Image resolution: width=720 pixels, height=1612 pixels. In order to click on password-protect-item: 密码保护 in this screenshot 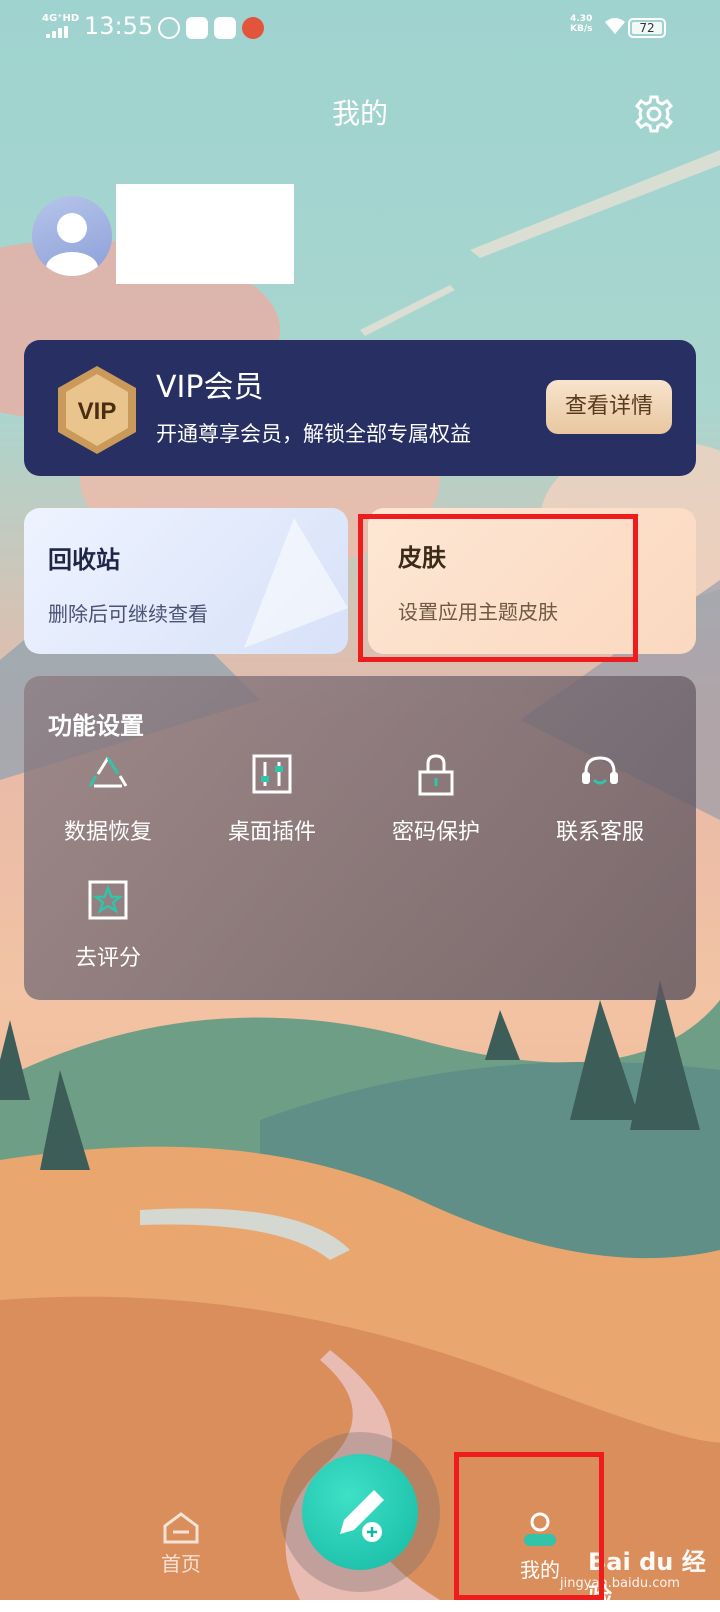, I will do `click(436, 799)`.